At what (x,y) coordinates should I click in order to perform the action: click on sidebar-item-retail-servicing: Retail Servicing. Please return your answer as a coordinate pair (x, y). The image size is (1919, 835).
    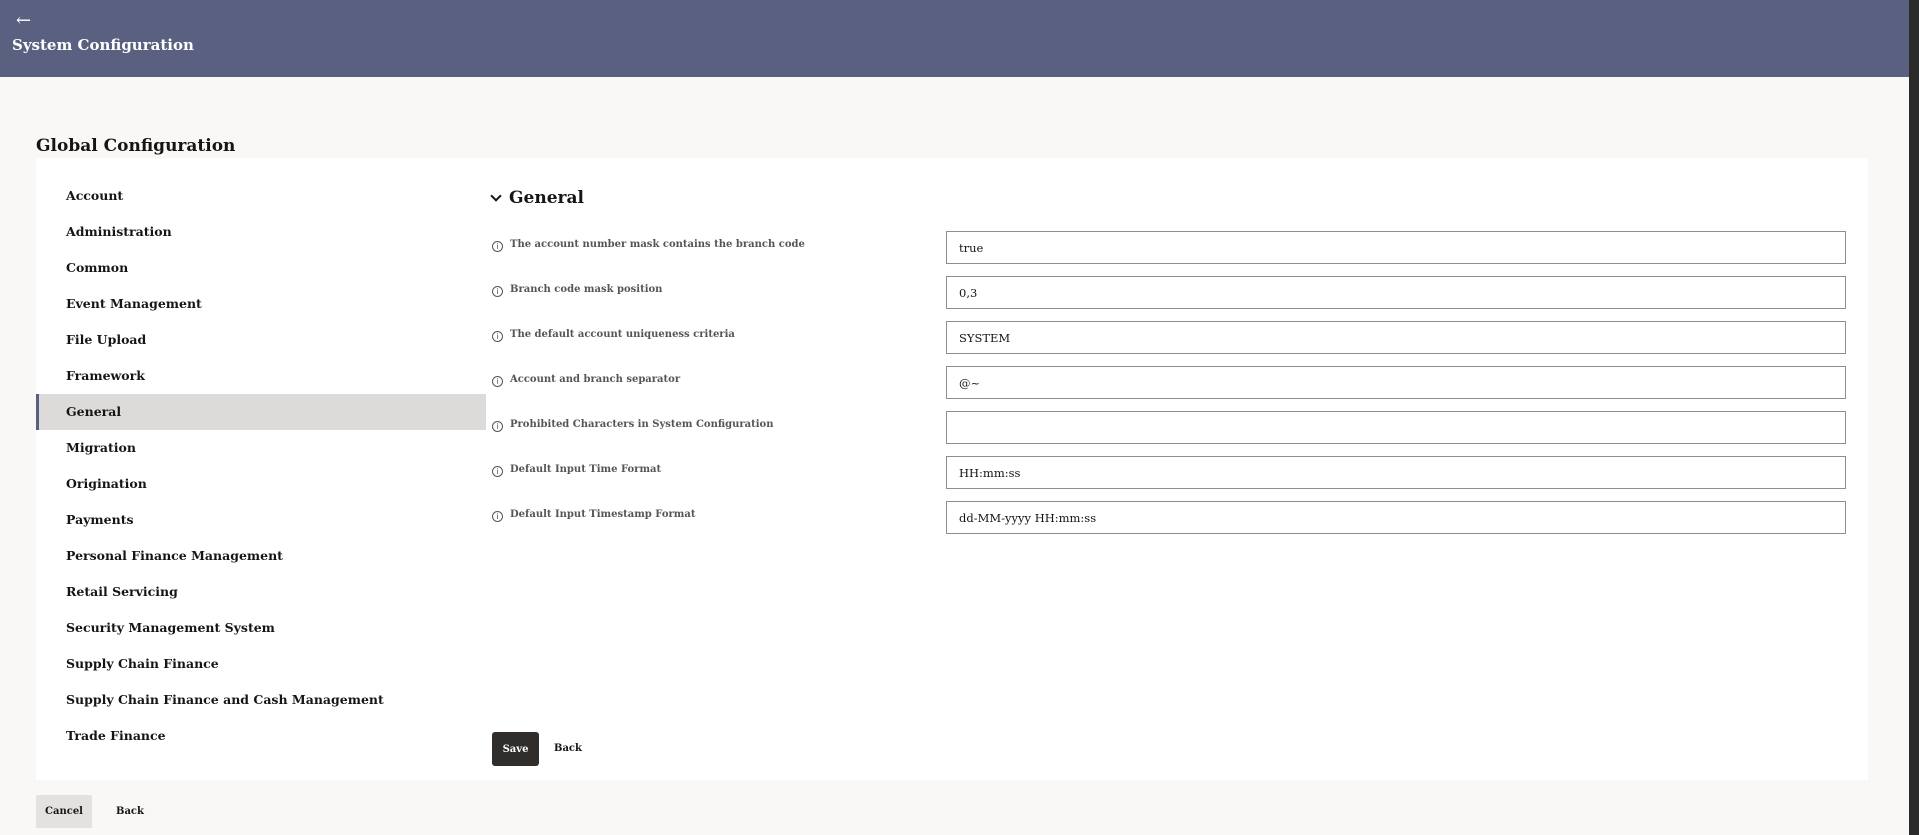
    Looking at the image, I should click on (261, 592).